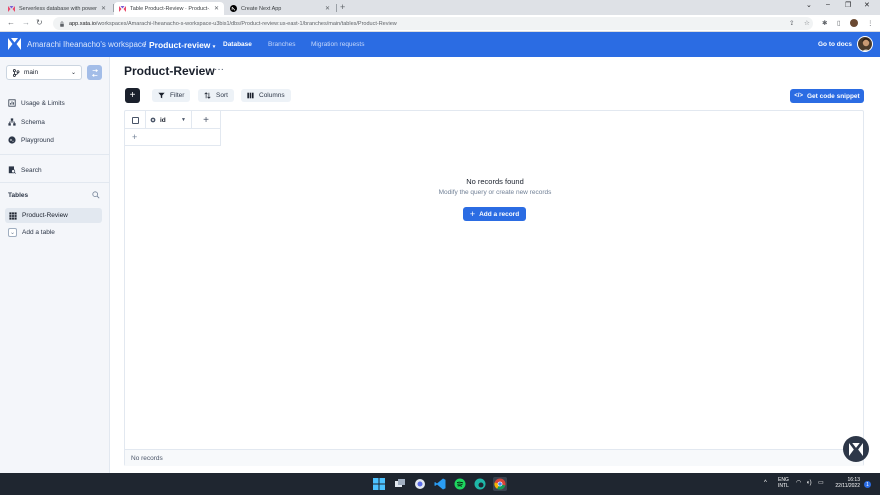  I want to click on restore-icon: ❐, so click(848, 5).